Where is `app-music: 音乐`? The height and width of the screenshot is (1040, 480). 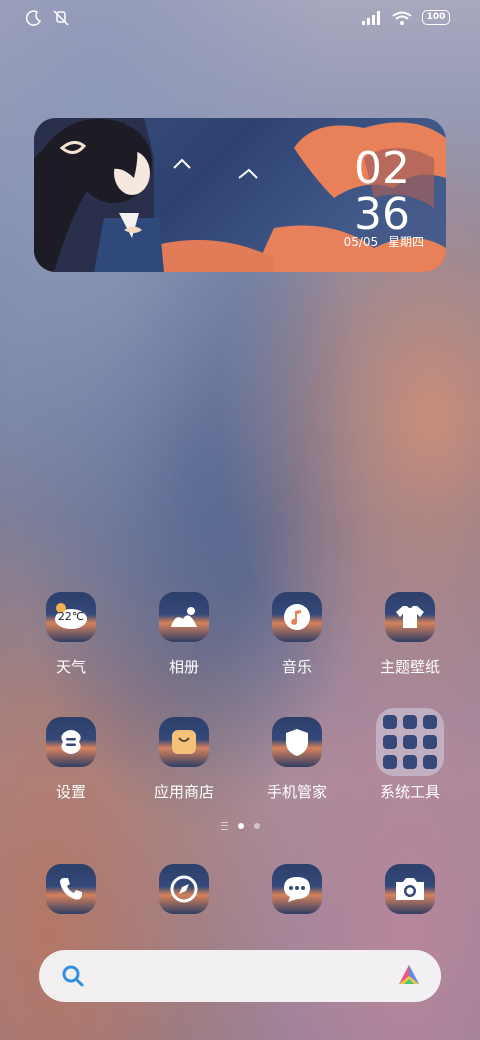 app-music: 音乐 is located at coordinates (297, 634).